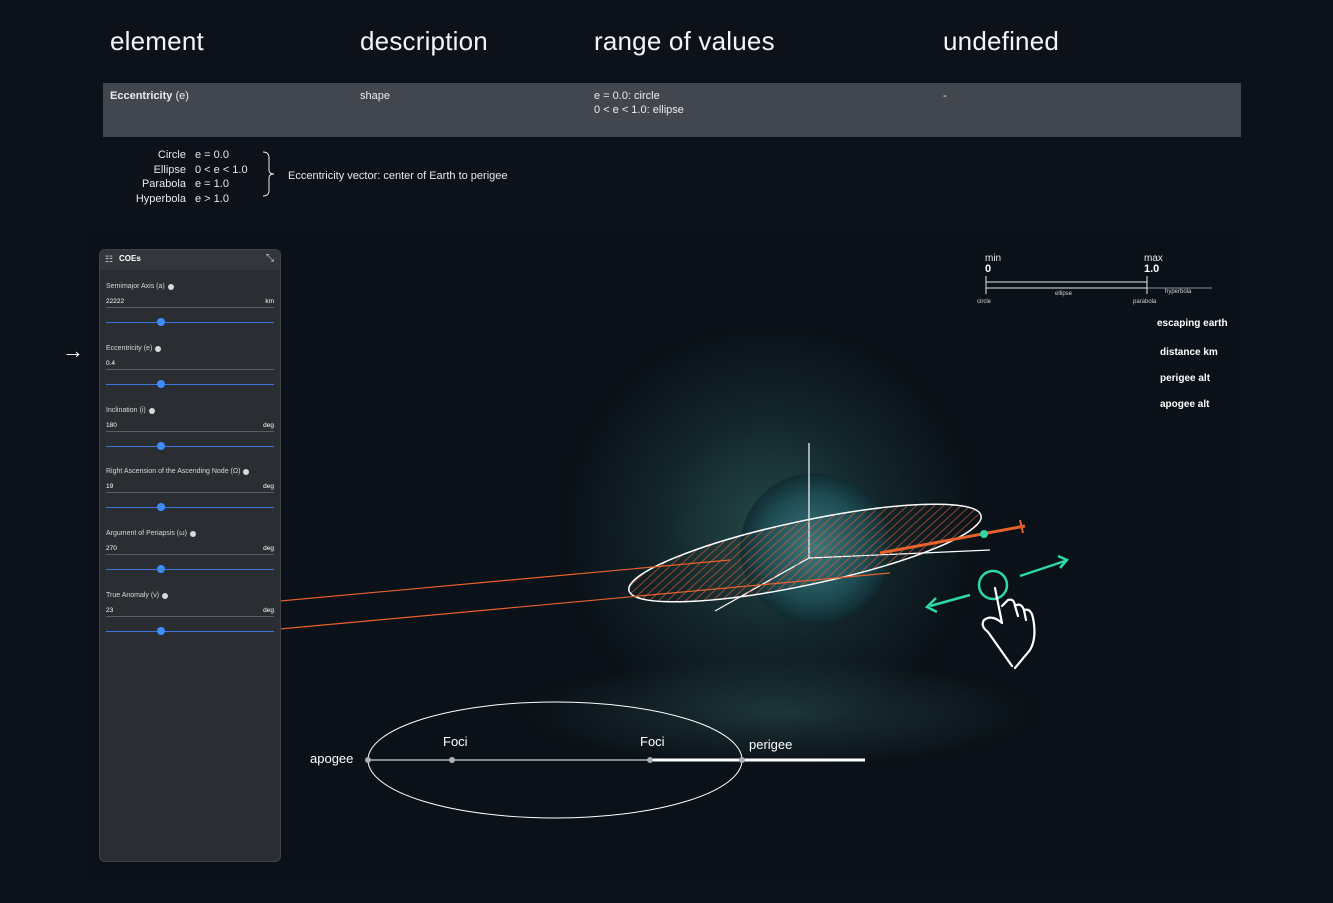 The width and height of the screenshot is (1333, 903). I want to click on field-value: 270, so click(111, 548).